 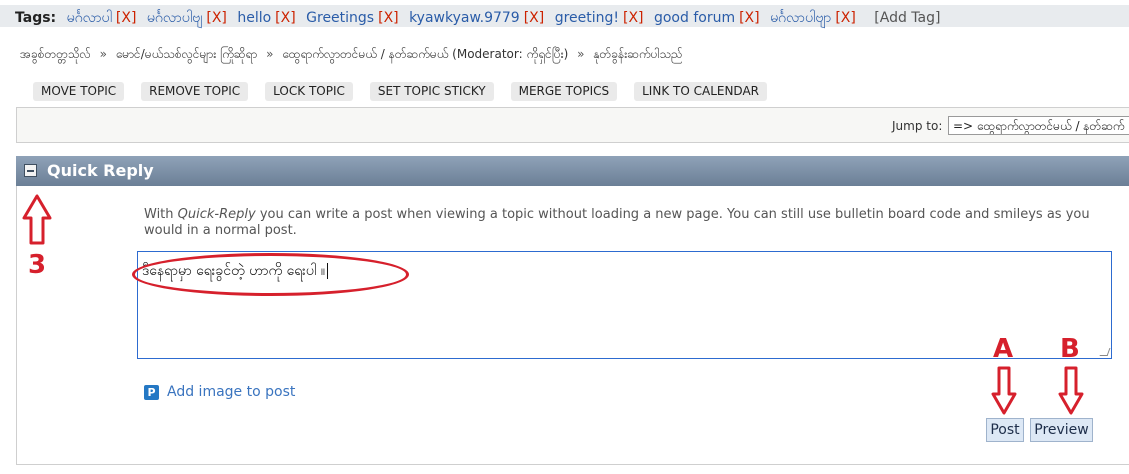 What do you see at coordinates (37, 219) in the screenshot?
I see `up-arrow-annotation` at bounding box center [37, 219].